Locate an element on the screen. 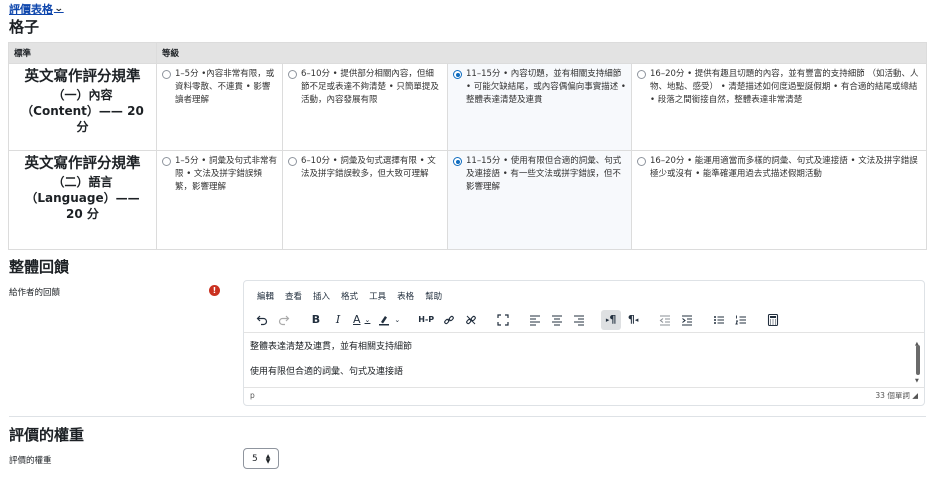  editor-content-area: 整體表達清楚及連貫，並有相關支持細節 使用有限但合適的詞彙、句式及連接語 ▲ ▼ is located at coordinates (584, 360).